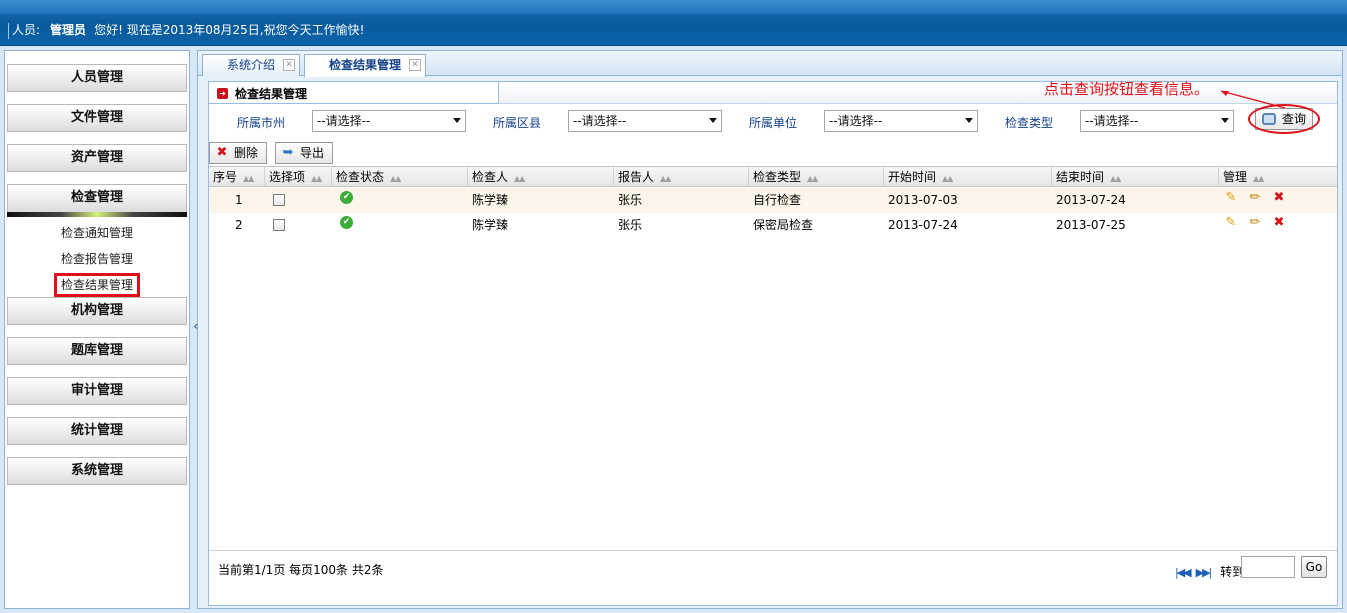  Describe the element at coordinates (681, 177) in the screenshot. I see `col-header-reporter: 报告人 ▲▲` at that location.